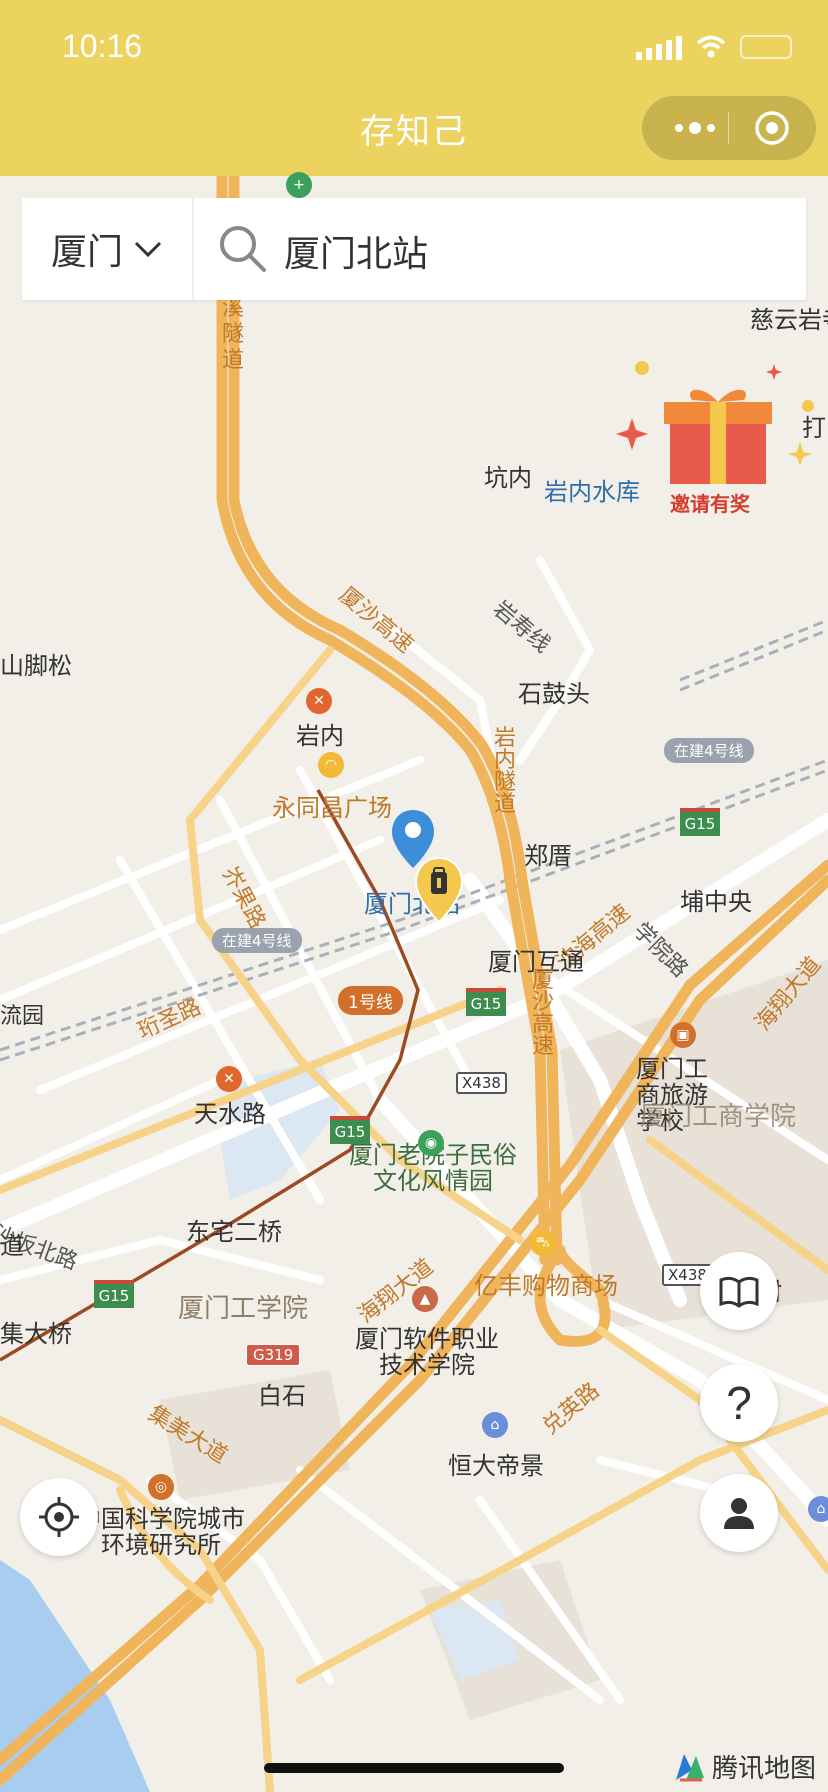  I want to click on top-header: 10:16 存知己, so click(414, 88).